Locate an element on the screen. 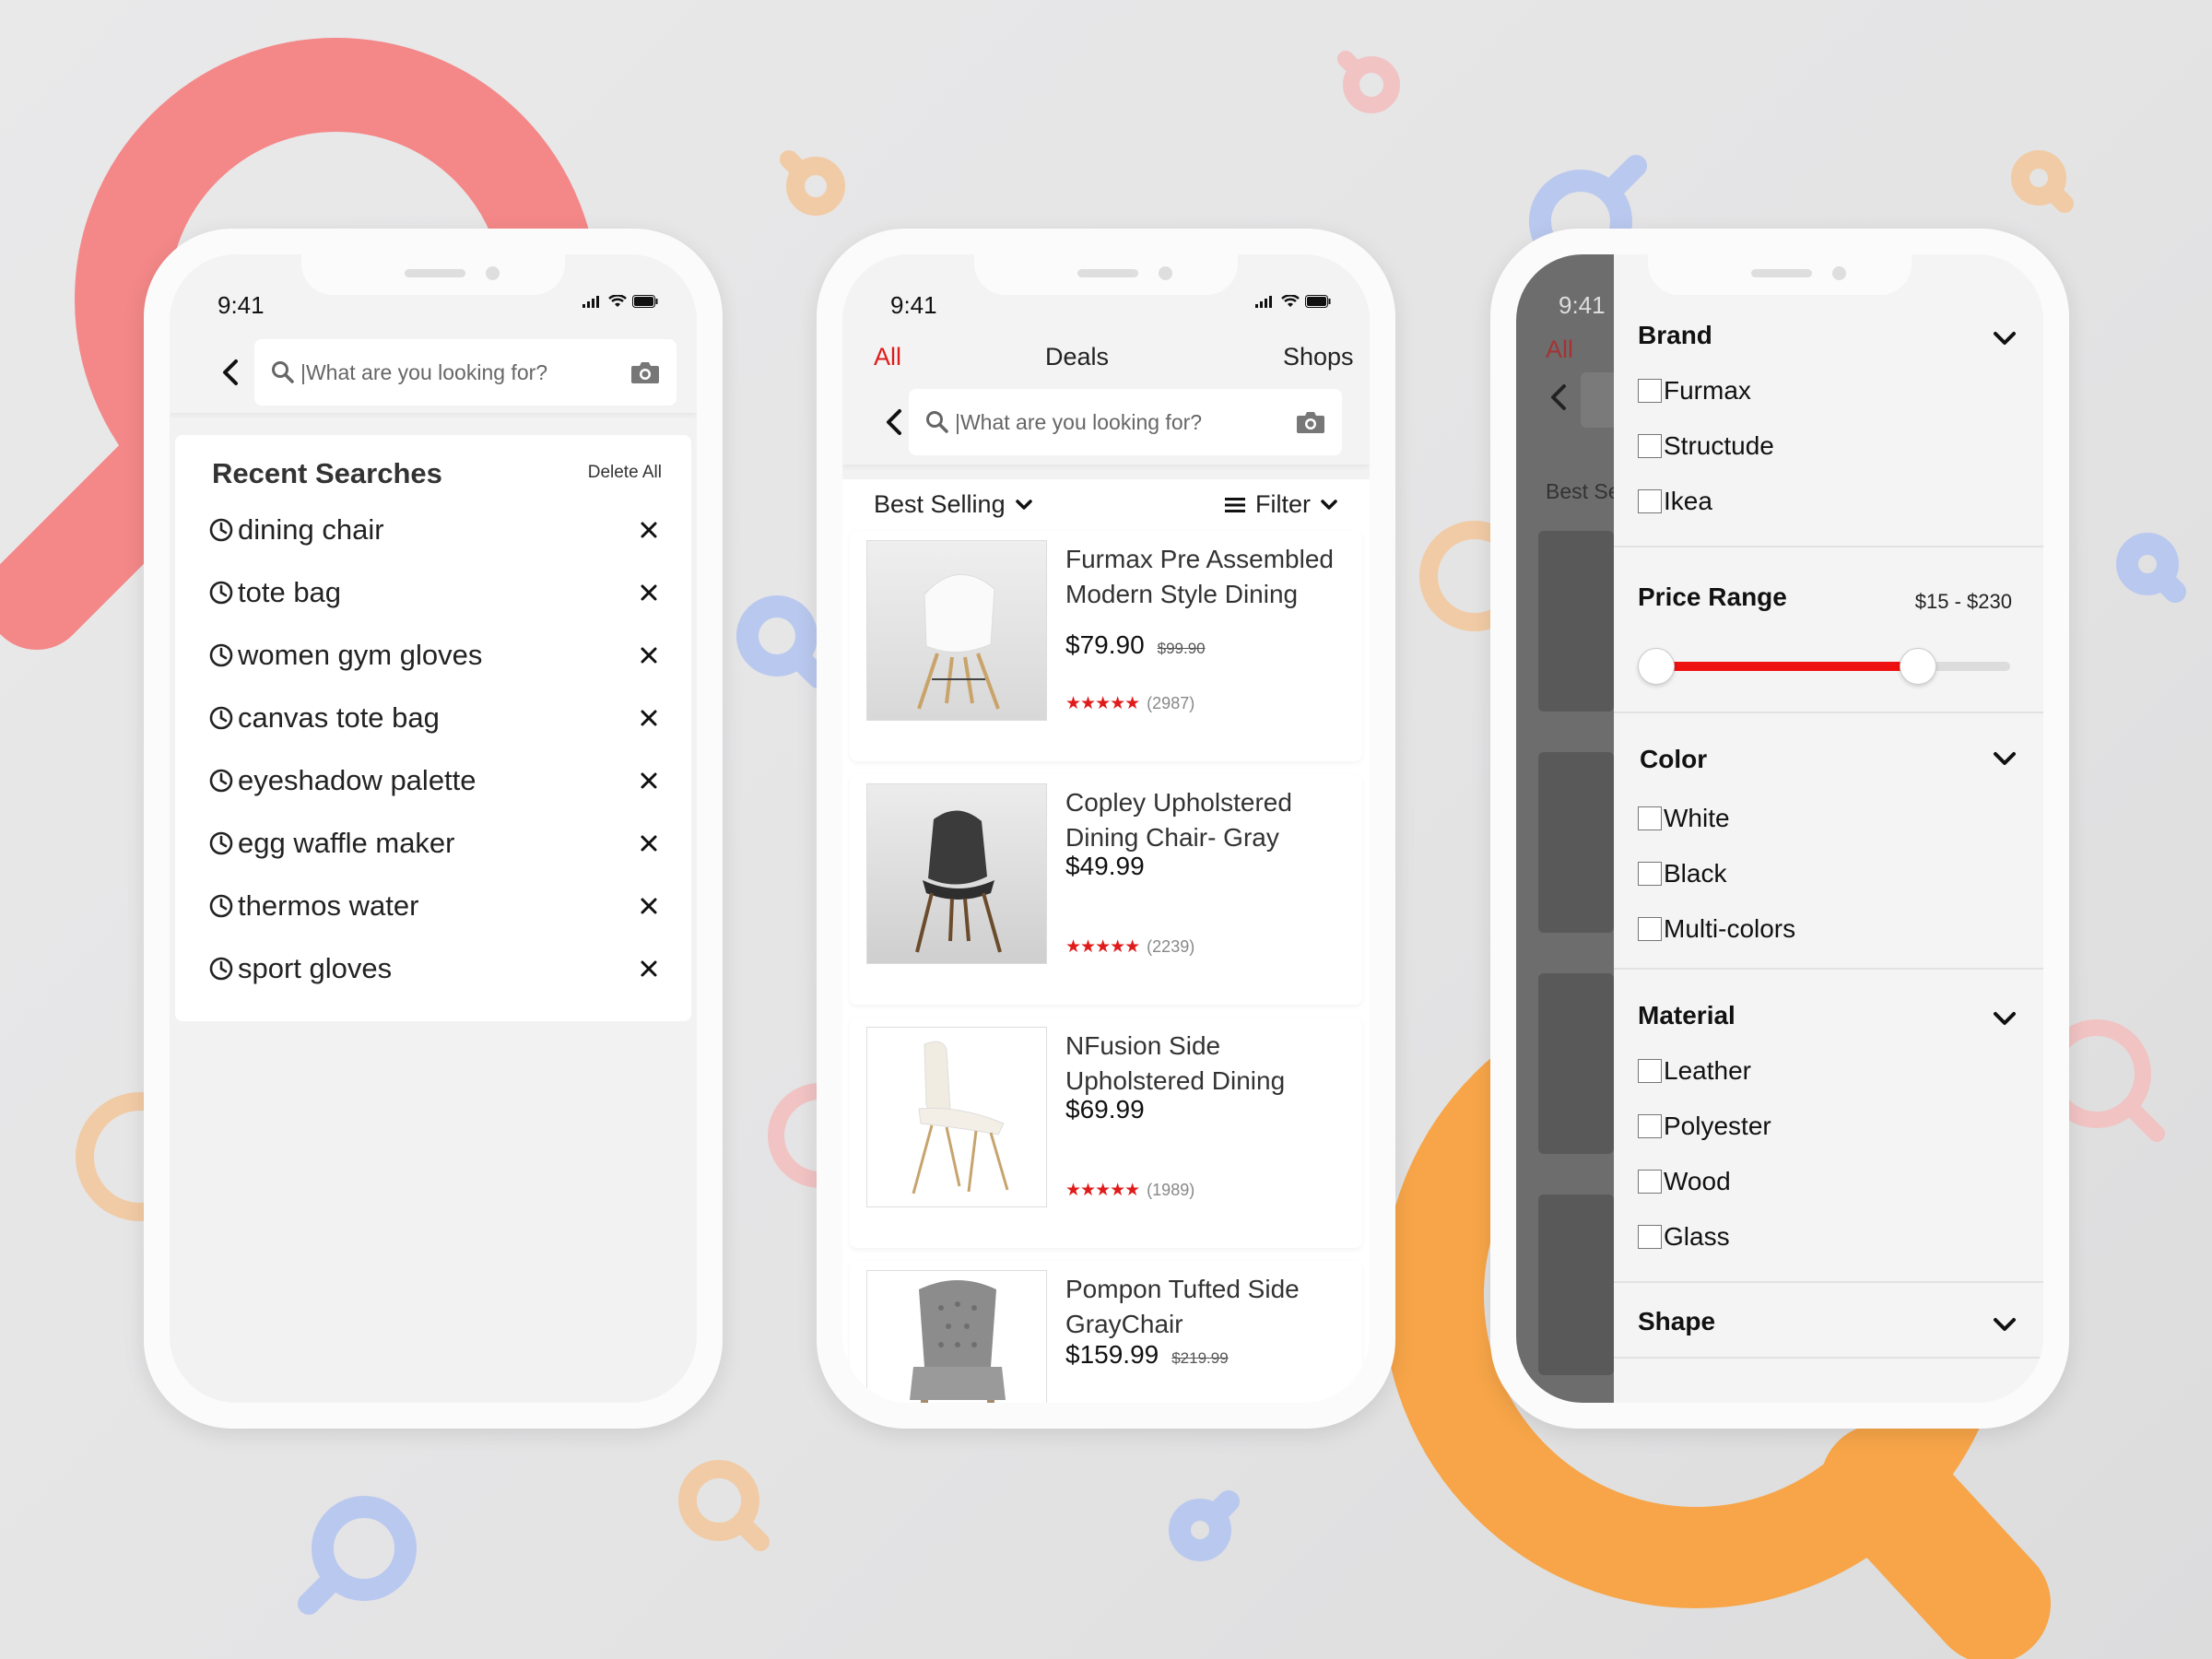 This screenshot has width=2212, height=1659. recent-search-label: tote bag is located at coordinates (290, 592).